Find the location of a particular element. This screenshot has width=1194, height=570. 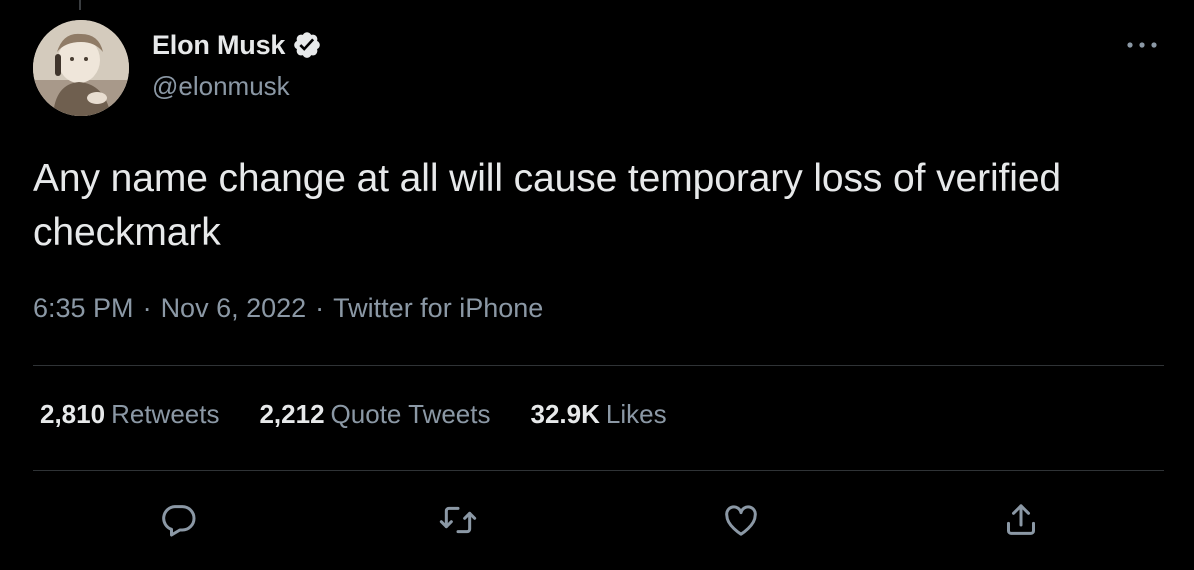

share-icon is located at coordinates (1021, 519).